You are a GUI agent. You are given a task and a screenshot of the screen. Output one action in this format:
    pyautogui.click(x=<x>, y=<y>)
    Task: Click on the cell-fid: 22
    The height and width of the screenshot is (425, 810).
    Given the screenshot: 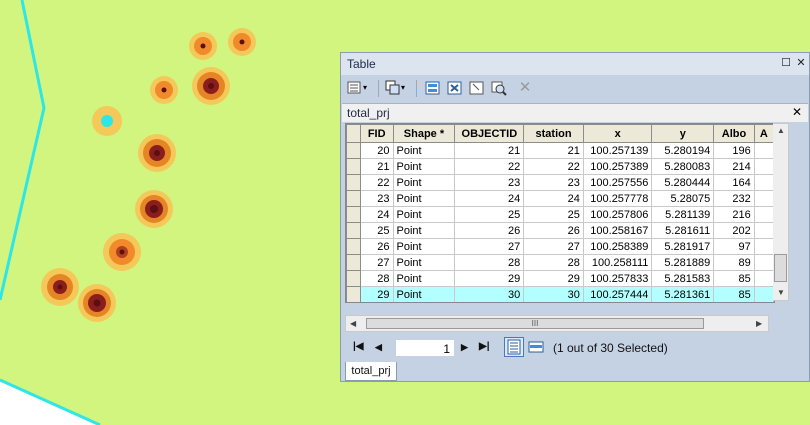 What is the action you would take?
    pyautogui.click(x=376, y=182)
    